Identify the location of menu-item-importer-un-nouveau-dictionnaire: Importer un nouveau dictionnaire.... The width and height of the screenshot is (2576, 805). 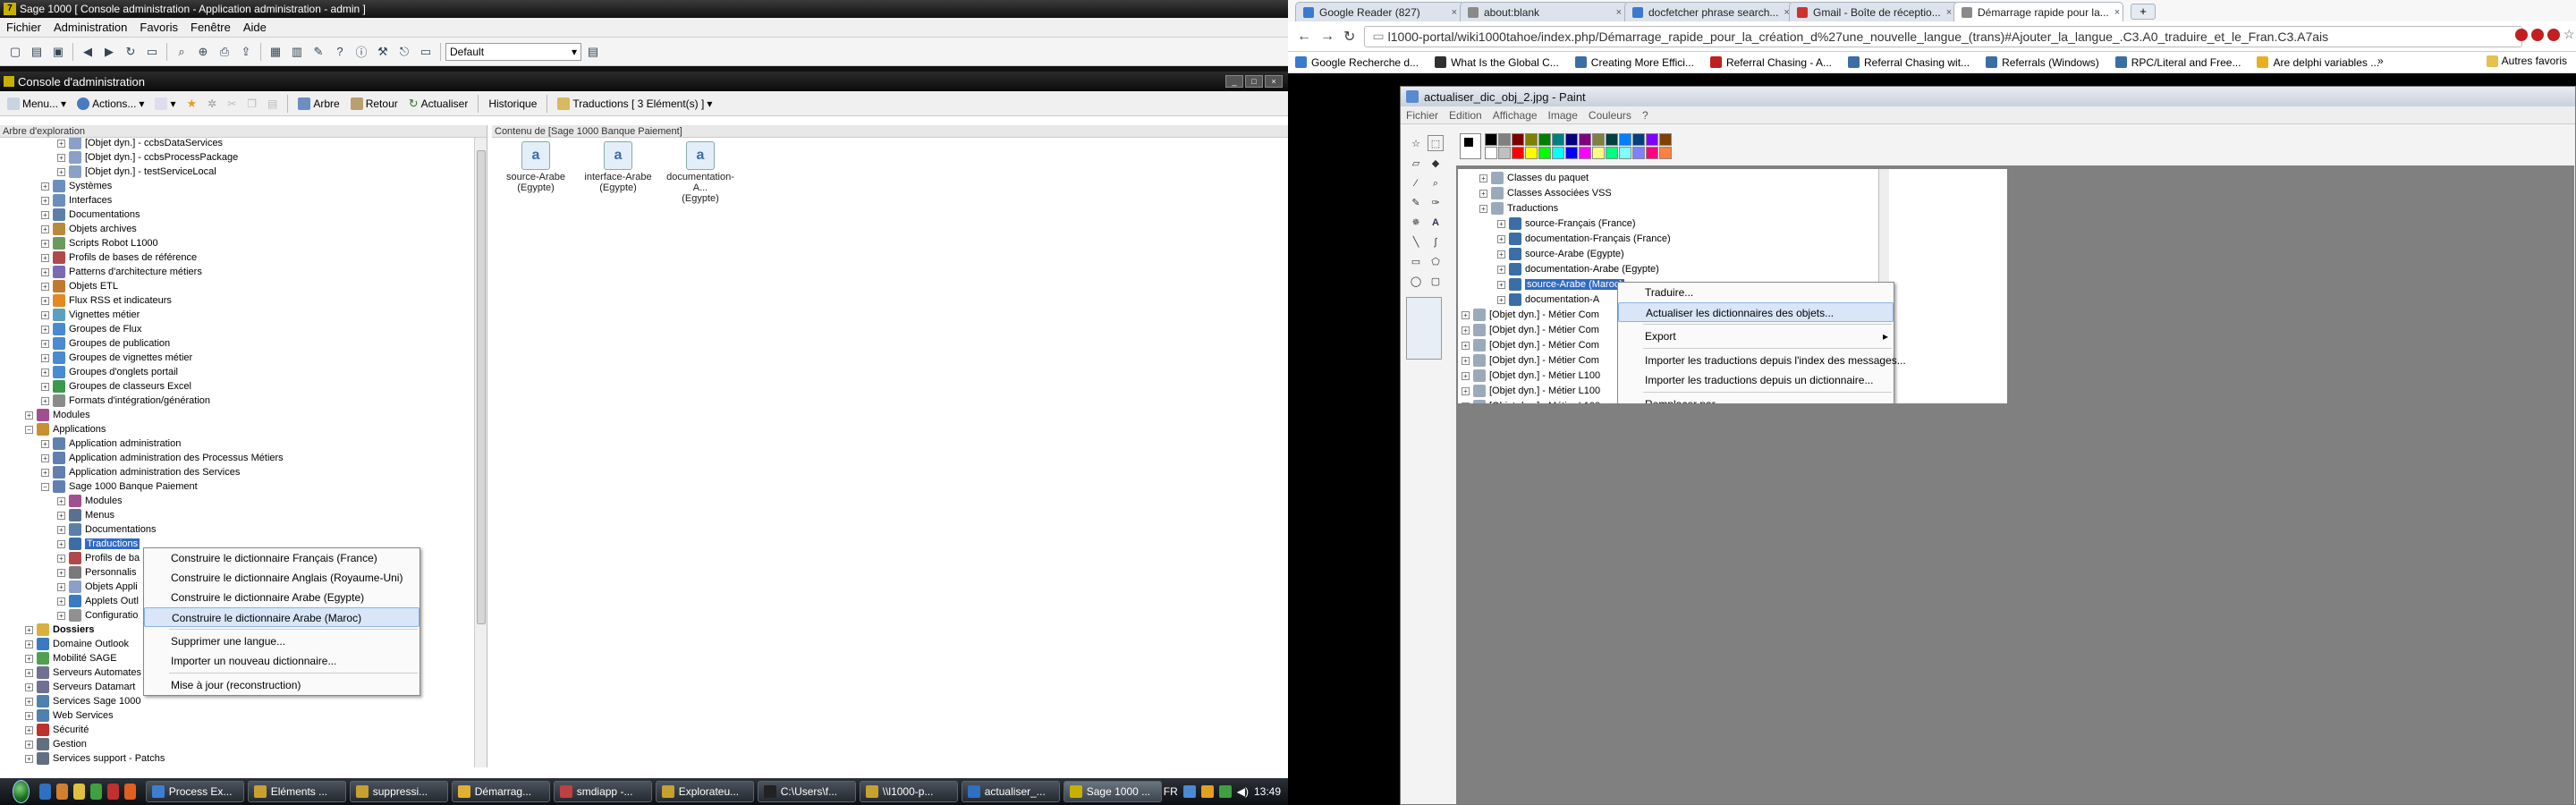
(281, 661).